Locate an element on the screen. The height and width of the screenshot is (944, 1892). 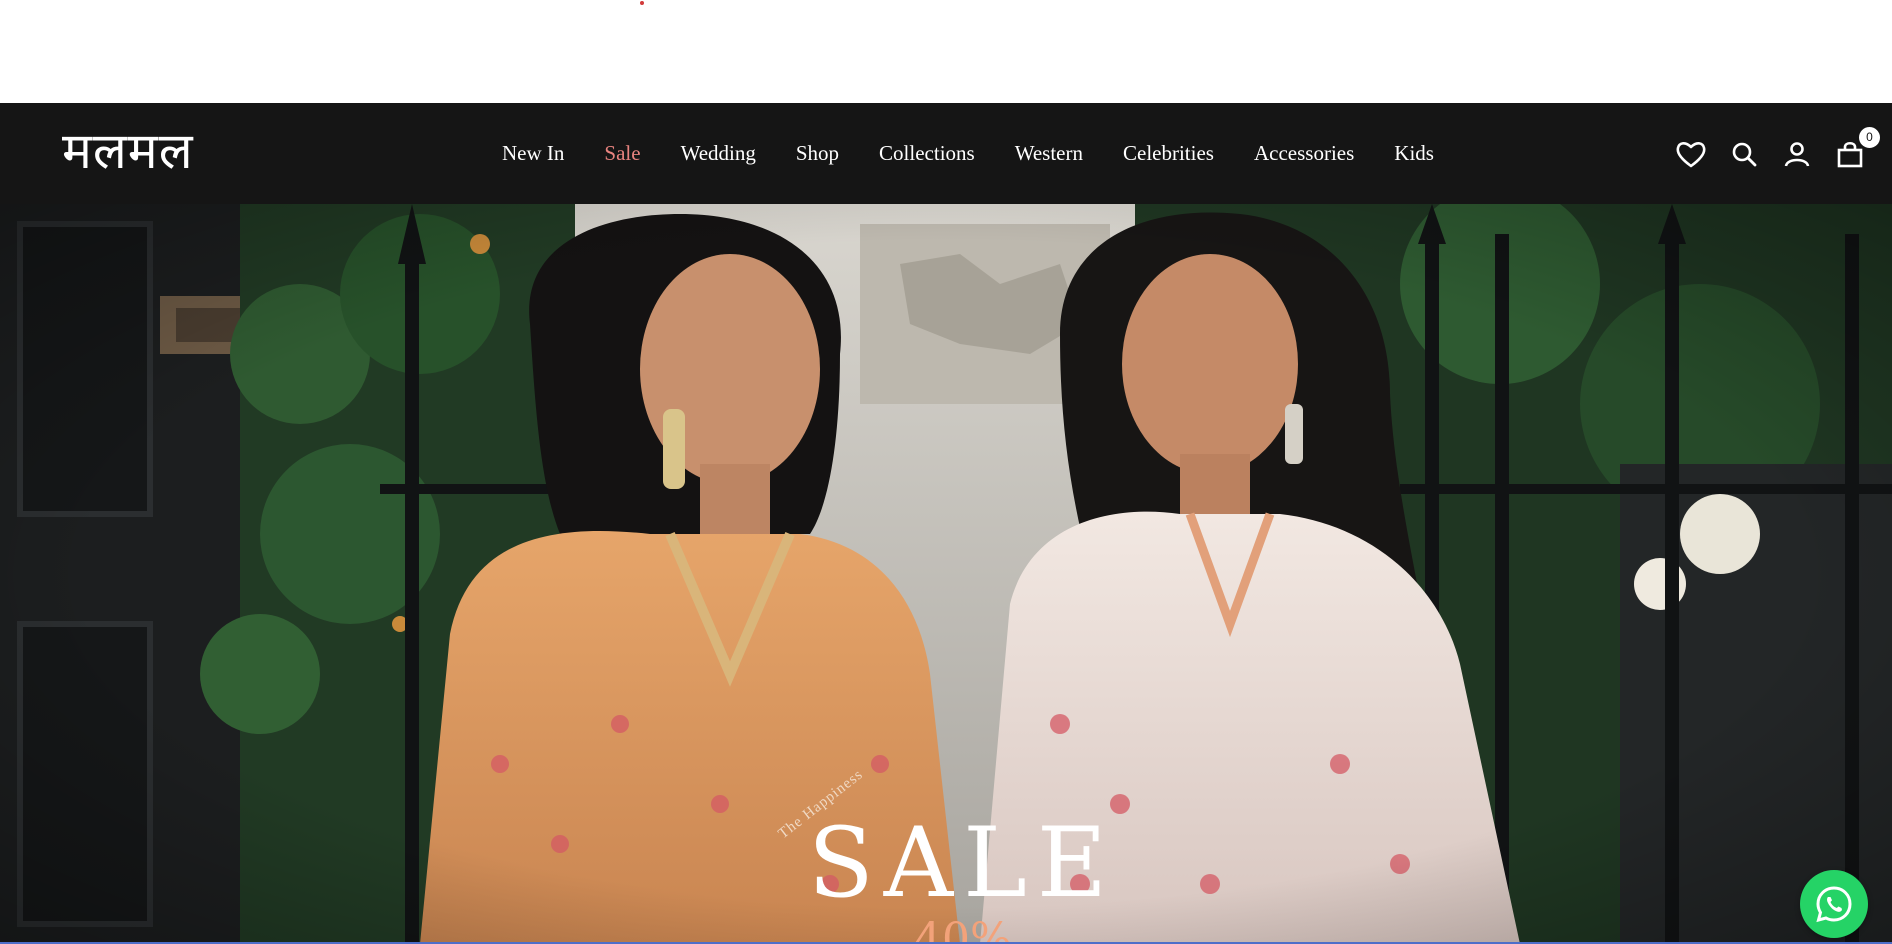
nav-item-shop: Shop is located at coordinates (817, 153).